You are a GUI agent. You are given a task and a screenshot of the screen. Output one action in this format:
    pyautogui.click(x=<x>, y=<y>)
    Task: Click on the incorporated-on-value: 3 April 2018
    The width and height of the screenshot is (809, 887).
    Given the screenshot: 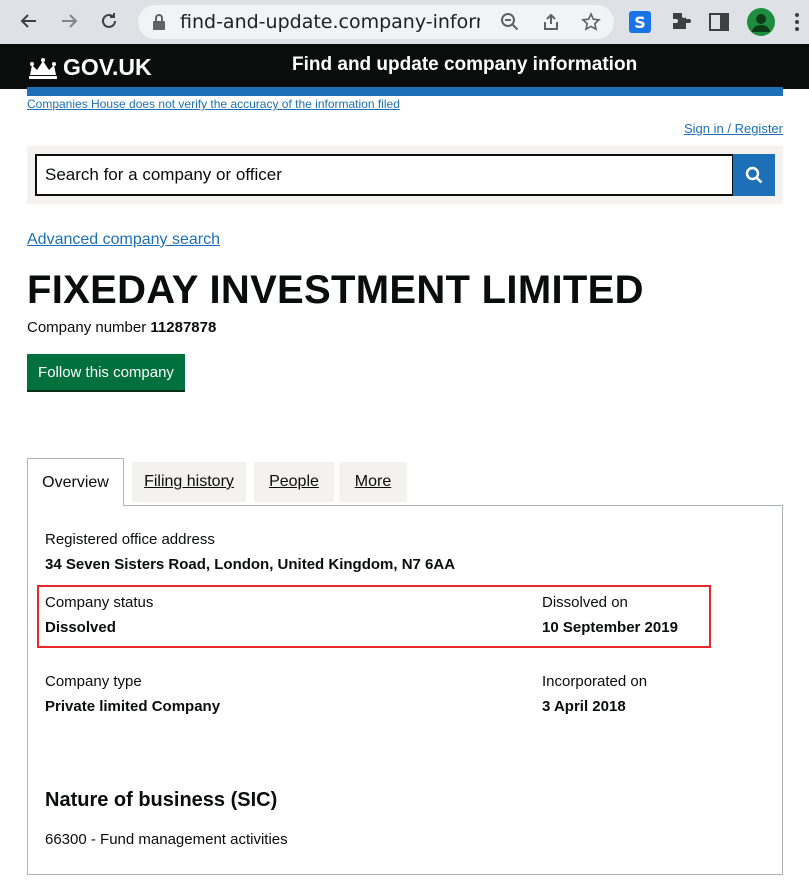 What is the action you would take?
    pyautogui.click(x=584, y=706)
    